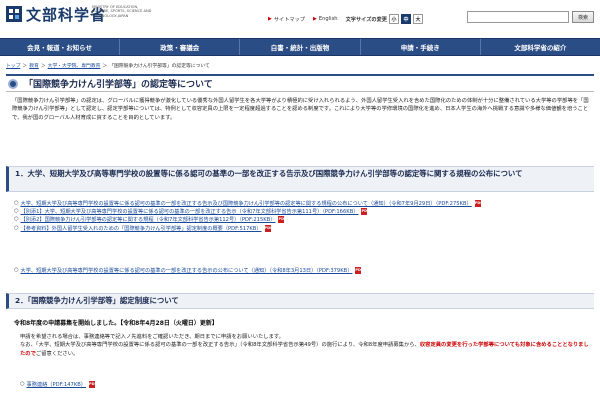 The width and height of the screenshot is (600, 400). I want to click on utility-links: ▶ サイトマップ ▶ English 文字サイズの変更 小 中 大, so click(345, 19).